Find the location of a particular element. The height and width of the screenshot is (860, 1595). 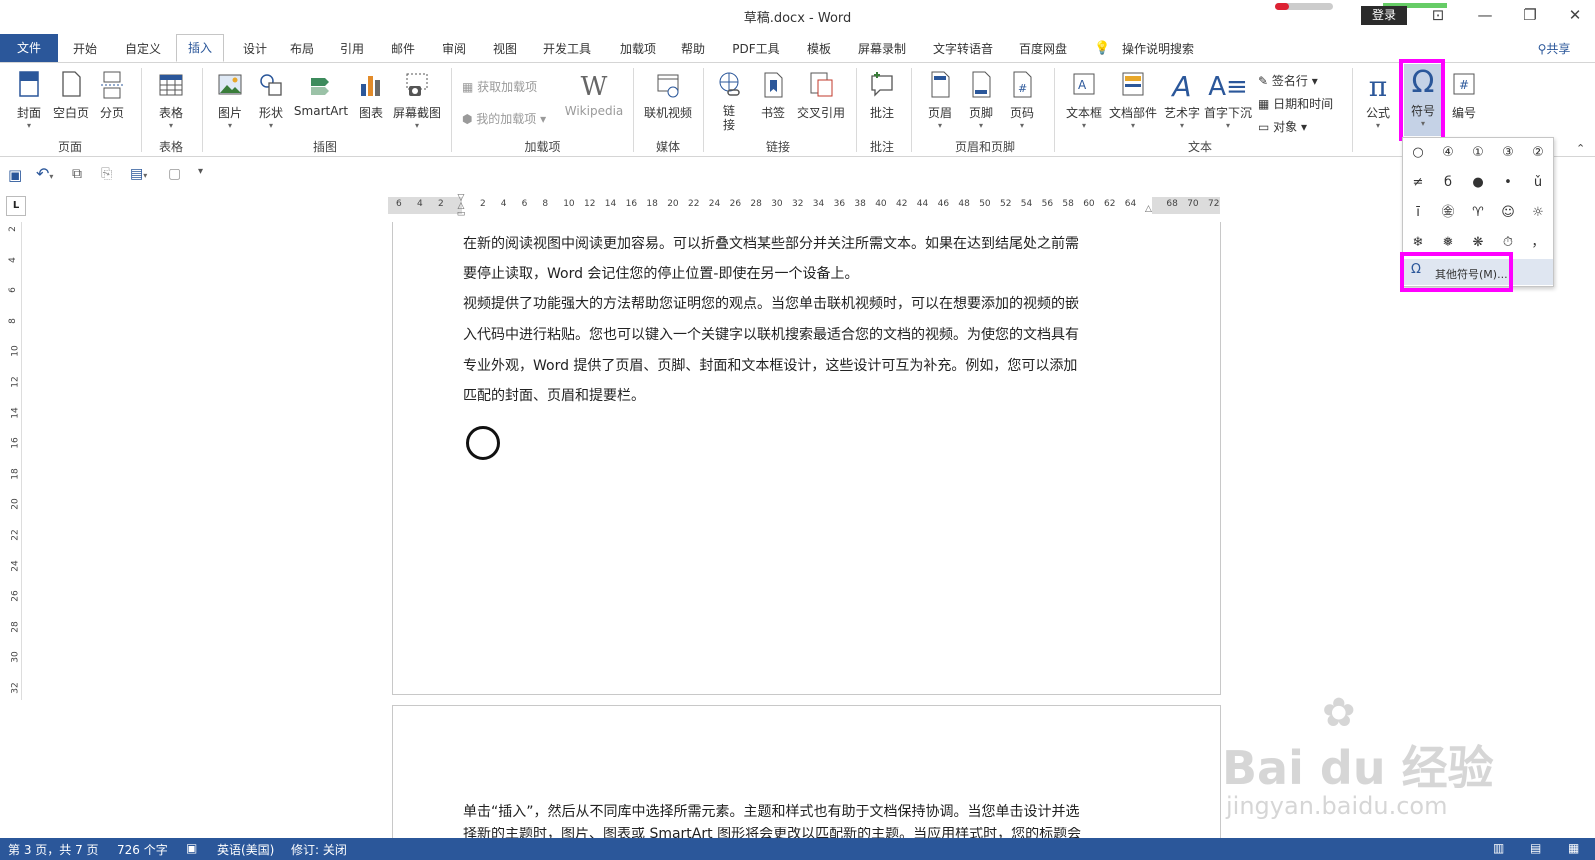

restore-button: ❐ is located at coordinates (1530, 15).